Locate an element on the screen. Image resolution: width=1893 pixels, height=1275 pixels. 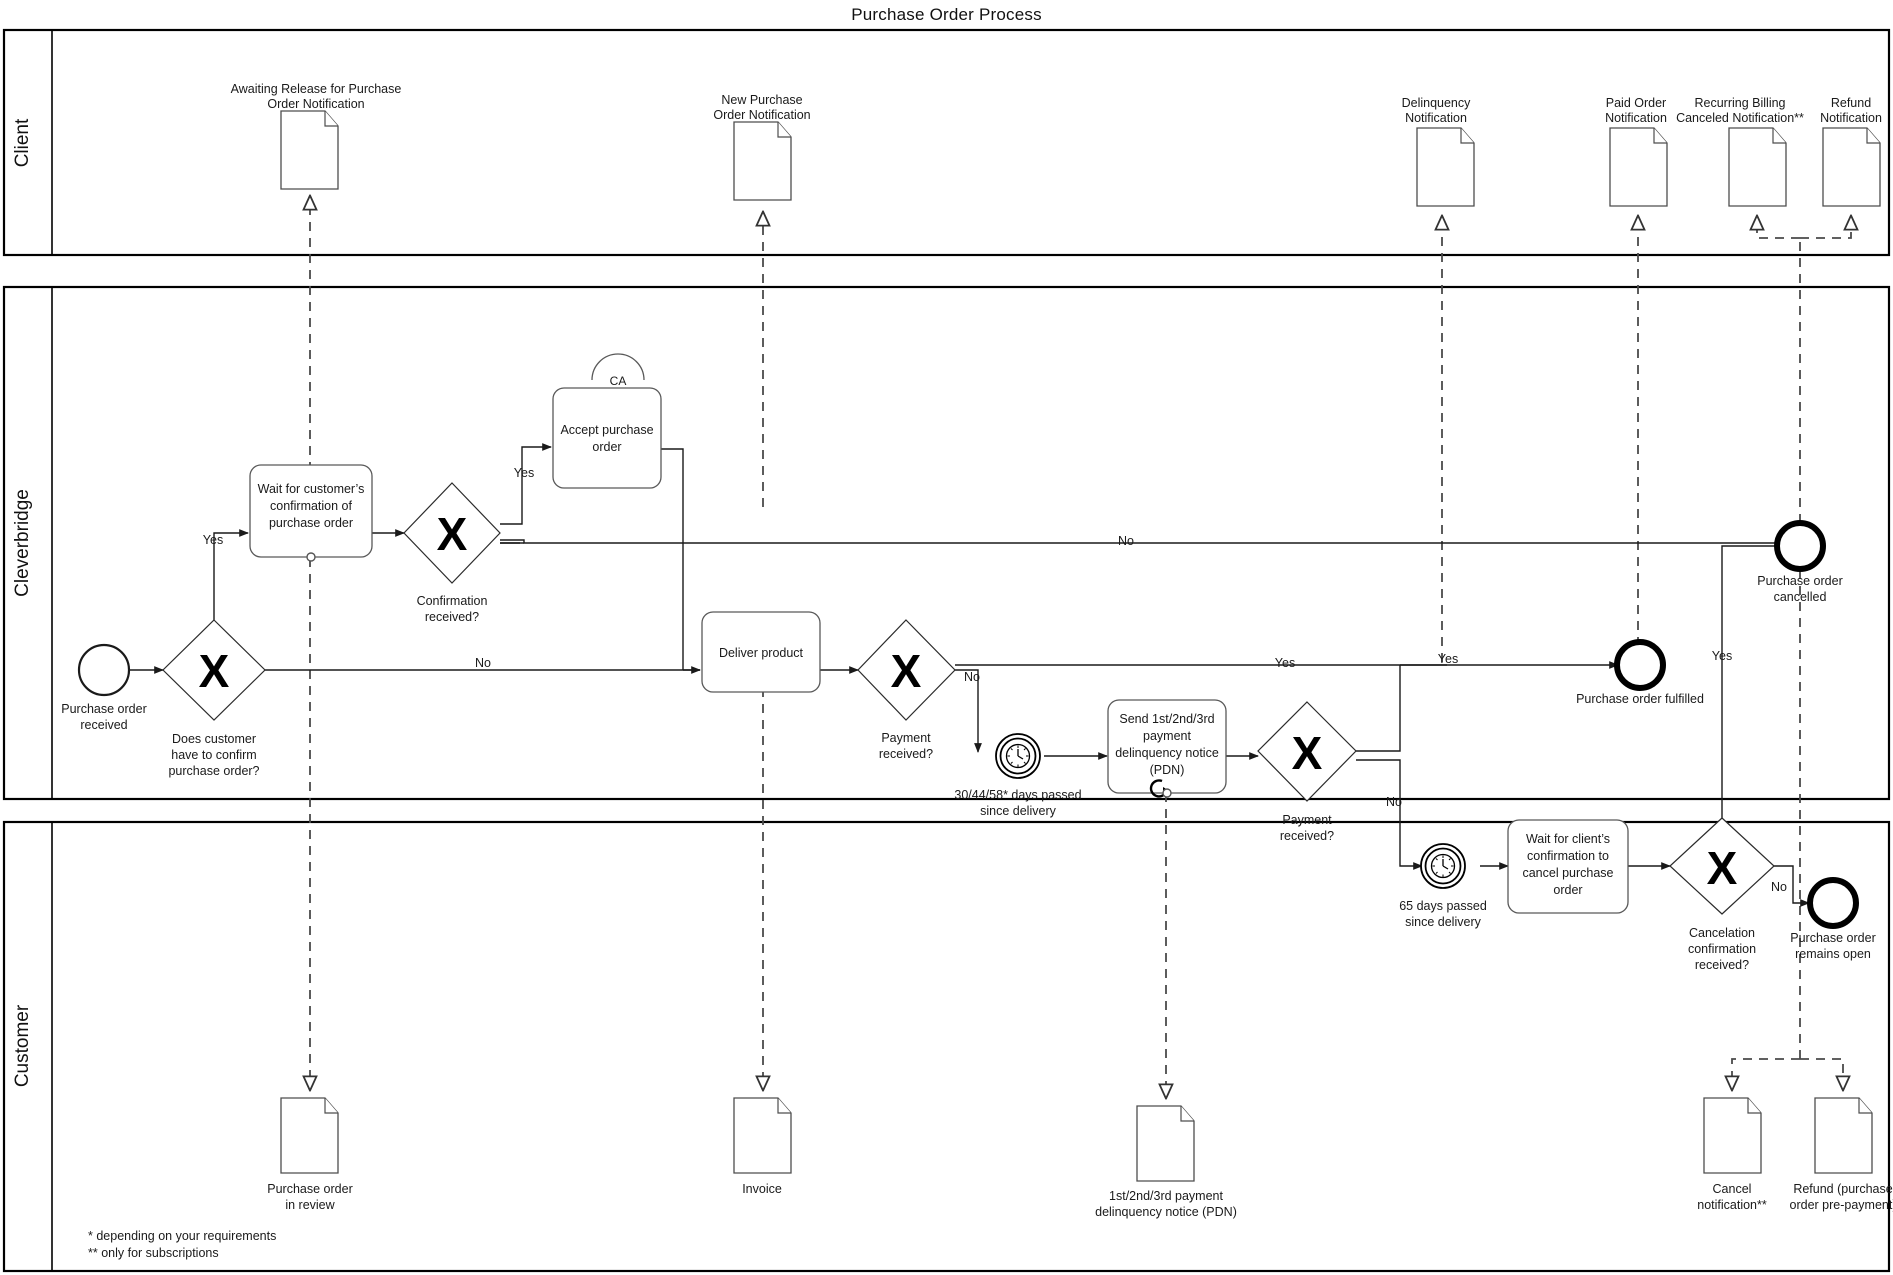
task-line2: order is located at coordinates (606, 447).